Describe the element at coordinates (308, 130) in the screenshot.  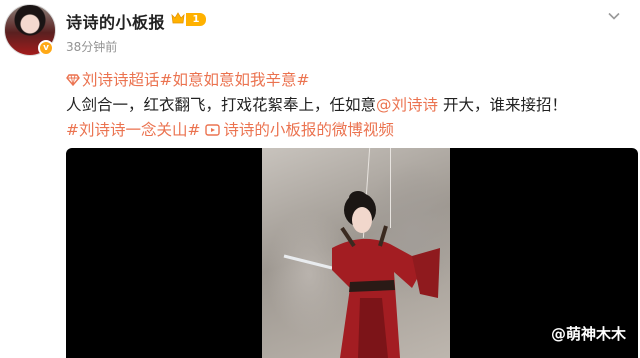
I see `video-link-label: 诗诗的小板报的微博视频` at that location.